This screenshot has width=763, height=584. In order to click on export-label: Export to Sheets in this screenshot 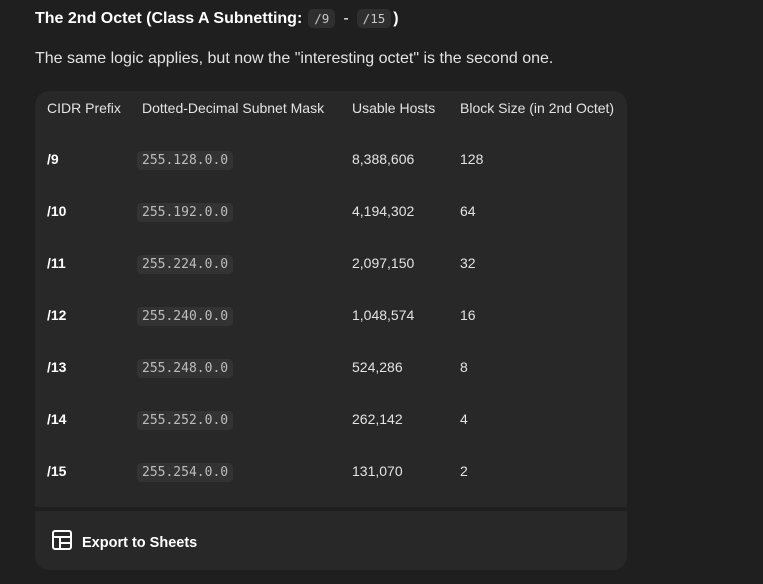, I will do `click(140, 542)`.